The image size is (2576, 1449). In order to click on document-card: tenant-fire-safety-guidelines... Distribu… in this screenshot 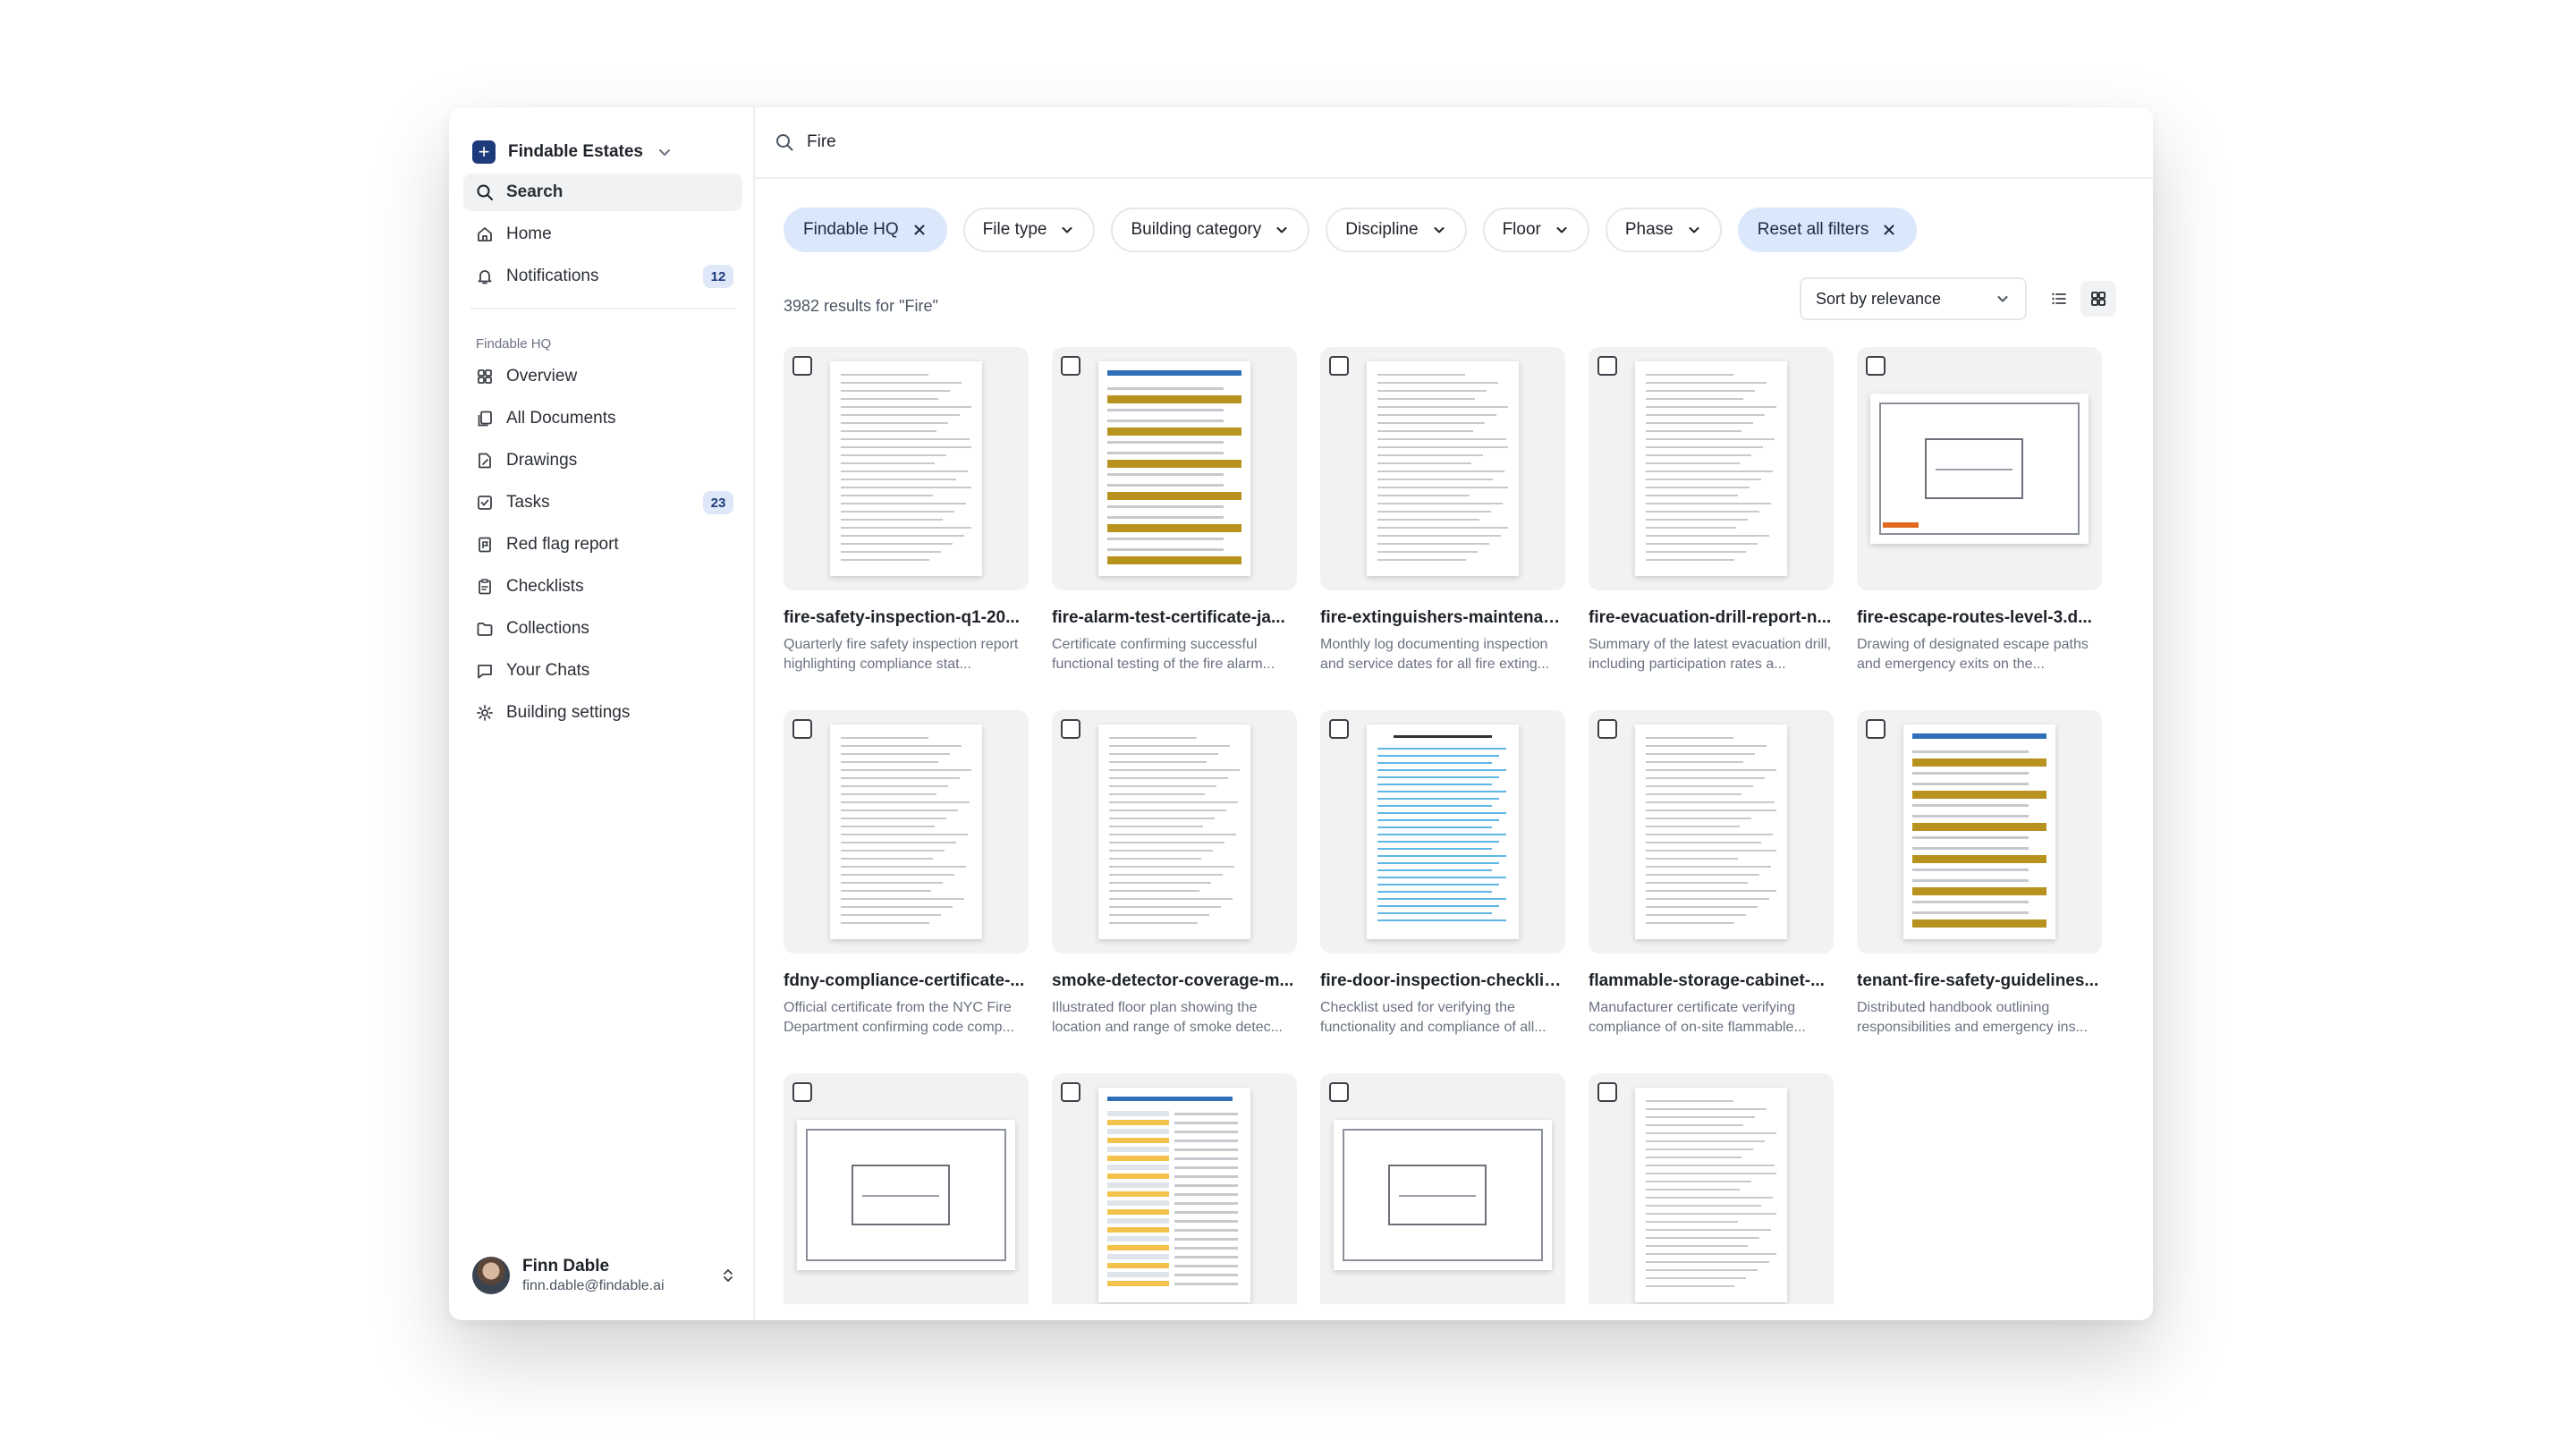, I will do `click(1979, 891)`.